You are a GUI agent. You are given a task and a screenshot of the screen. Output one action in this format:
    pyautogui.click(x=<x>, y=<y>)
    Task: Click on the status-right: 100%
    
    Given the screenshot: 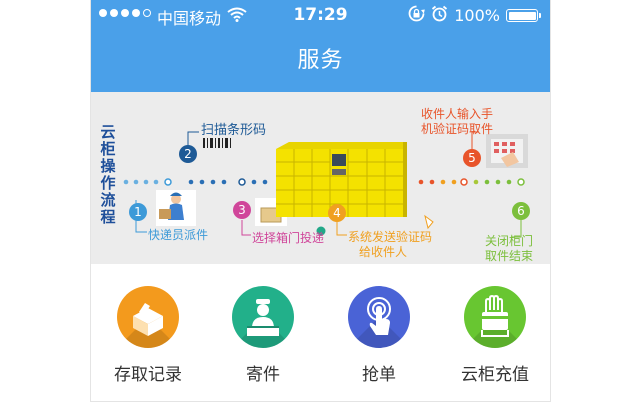 What is the action you would take?
    pyautogui.click(x=474, y=15)
    